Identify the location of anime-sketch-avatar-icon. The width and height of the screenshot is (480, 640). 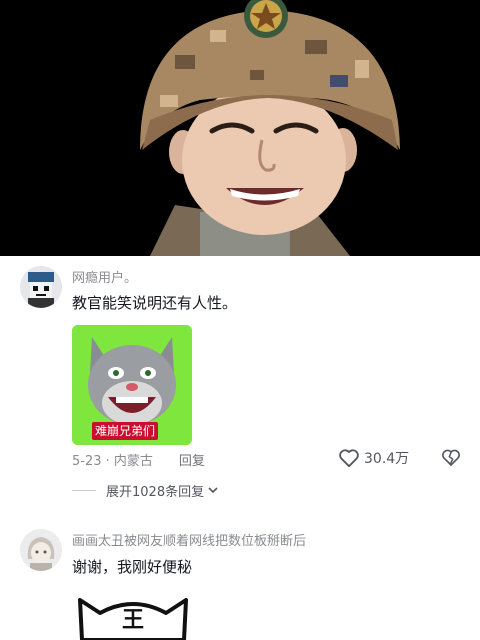
(41, 550).